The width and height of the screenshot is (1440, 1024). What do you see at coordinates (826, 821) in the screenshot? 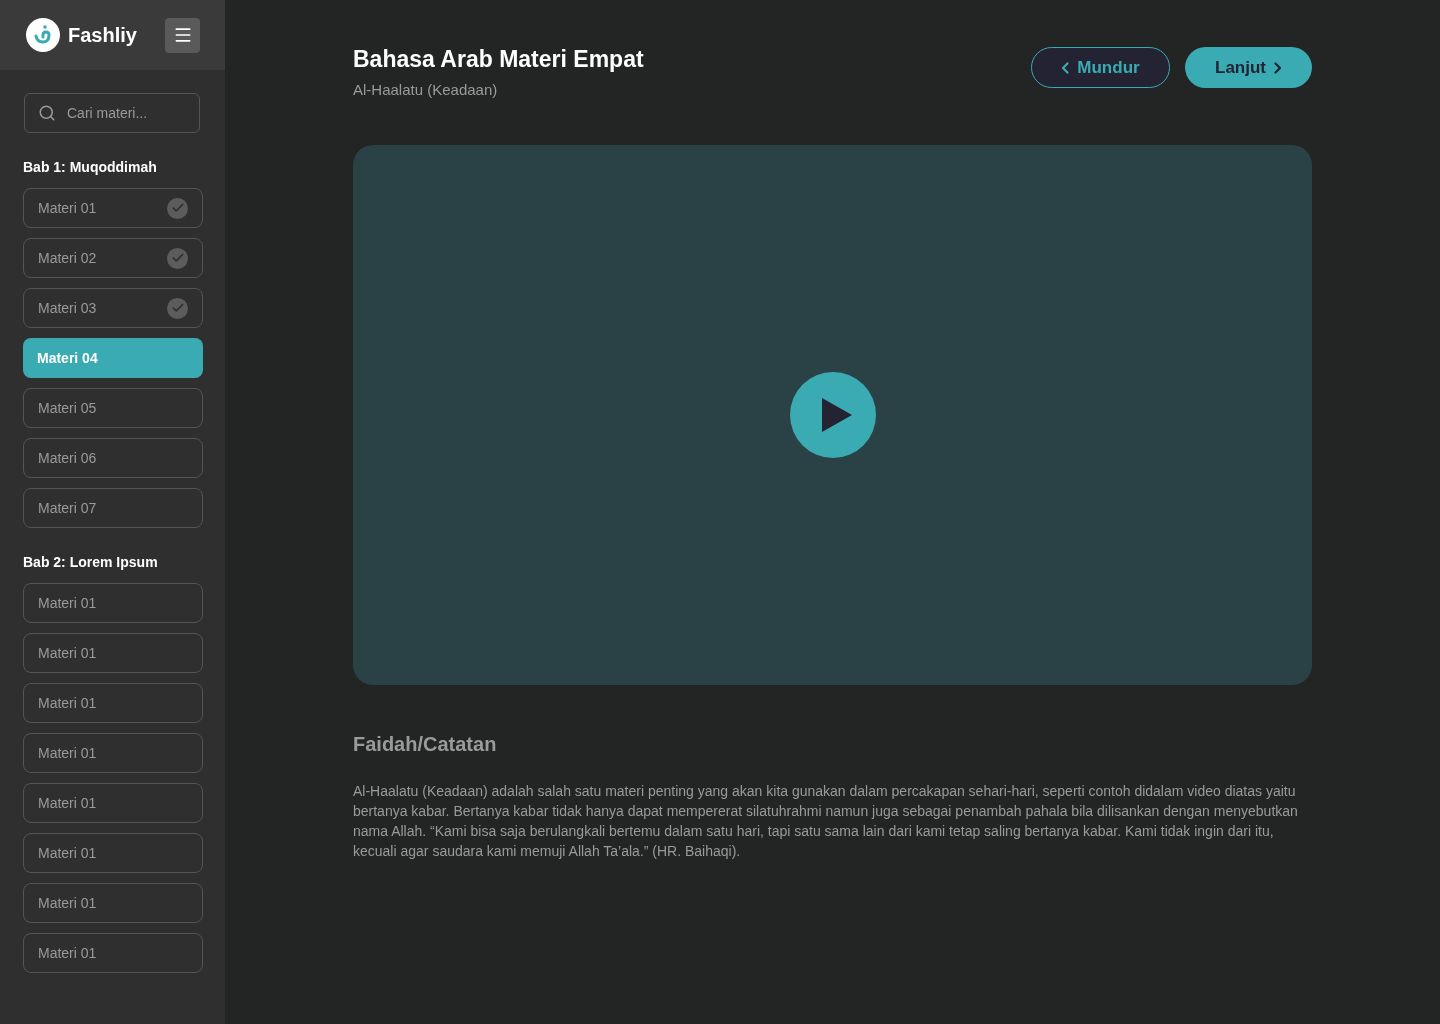
I see `notes-text: Al-Haalatu (Keadaan) adalah salah satu materi penting yang akan kita gunakan dalam percakapan sehari-hari, seperti contoh didalam video diatas yaitu bertanya kabar. Bertanya kabar tidak hanya dapat mempererat silatuhrahmi namun juga sebagai penambah pahala bila dilisankan dengan menyebutkan nama Allah. “Kami bisa saja berulangkali bertemu dalam satu hari, tapi satu sama lain dari kami tetap saling bertanya kabar. Kami tidak ingin dari itu, kecuali agar saudara kami memuji Allah Ta’ala.” (HR. Baihaqi).` at bounding box center [826, 821].